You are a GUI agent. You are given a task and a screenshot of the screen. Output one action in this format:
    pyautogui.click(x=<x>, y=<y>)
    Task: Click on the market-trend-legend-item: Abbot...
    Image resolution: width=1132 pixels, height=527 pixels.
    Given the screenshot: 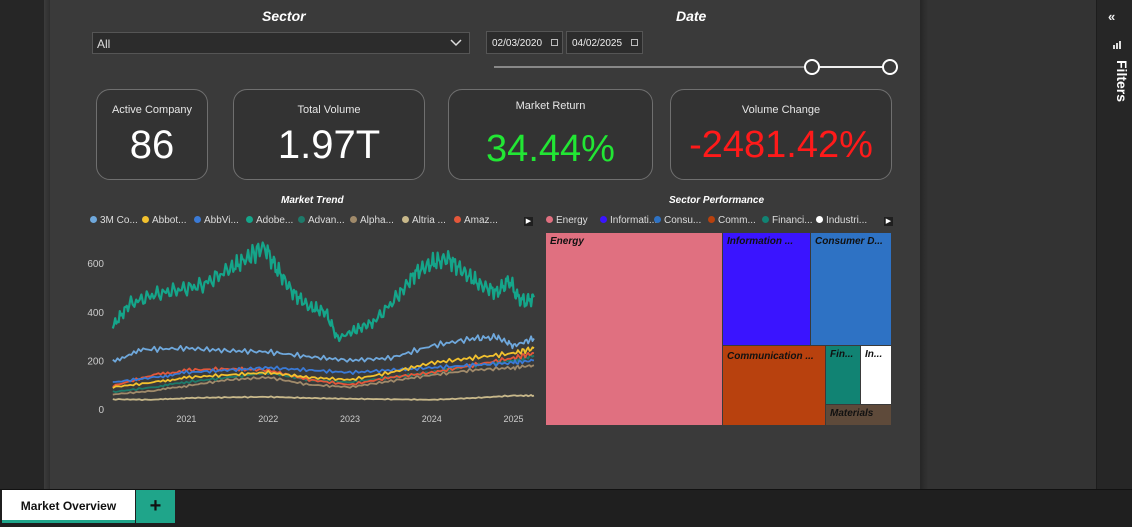 What is the action you would take?
    pyautogui.click(x=164, y=220)
    